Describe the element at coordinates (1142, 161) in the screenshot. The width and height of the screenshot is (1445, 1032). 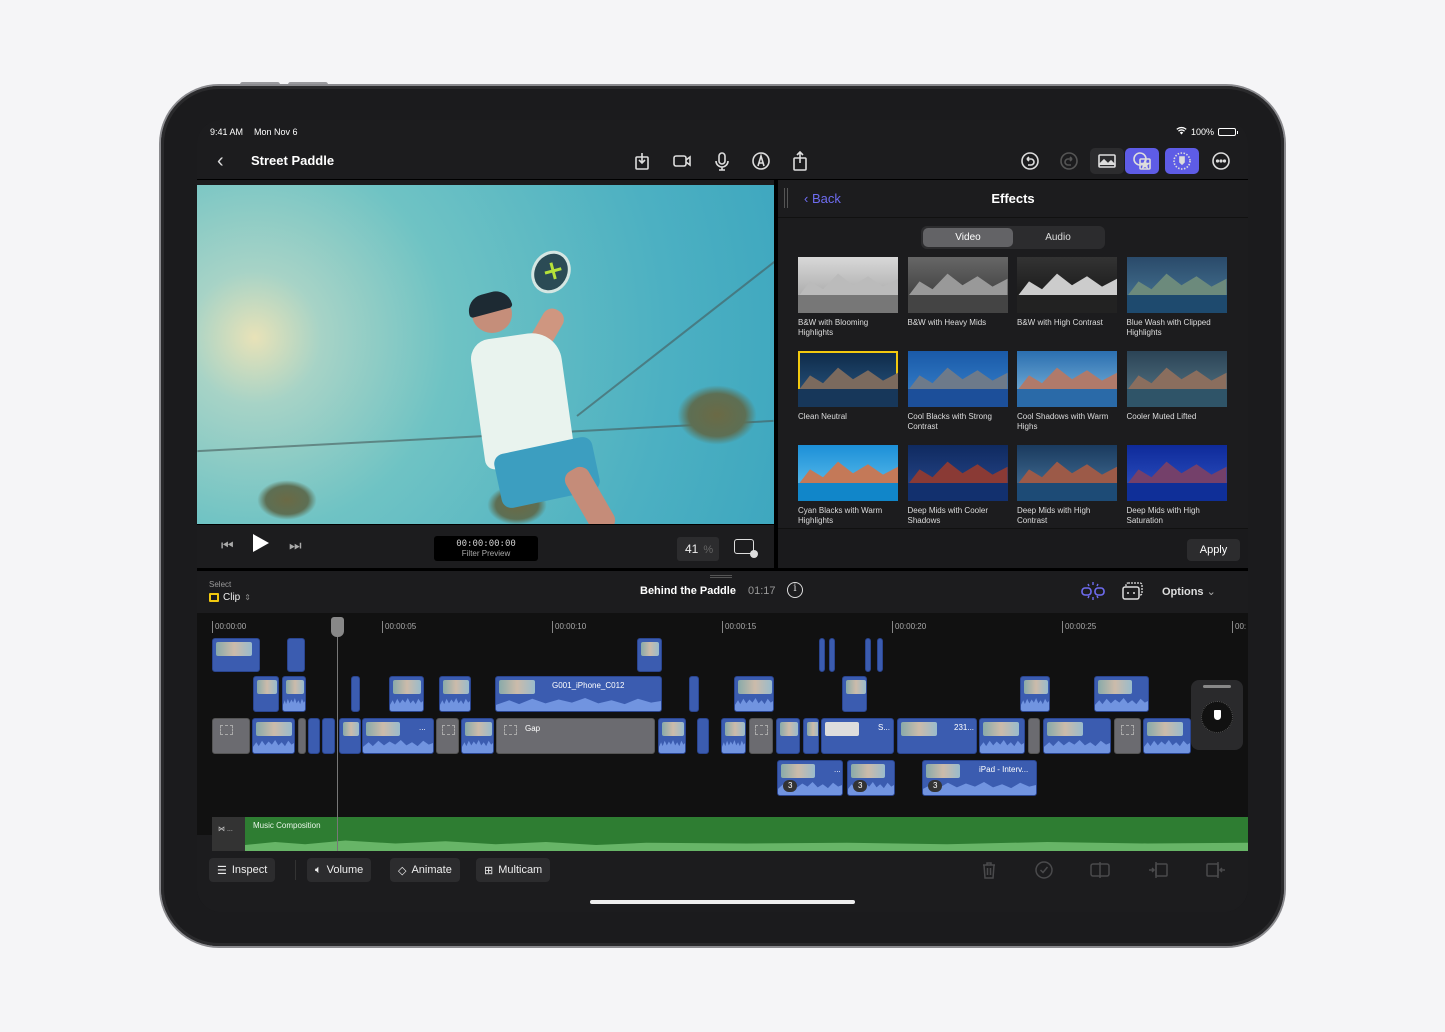
I see `effects-browser-icon` at that location.